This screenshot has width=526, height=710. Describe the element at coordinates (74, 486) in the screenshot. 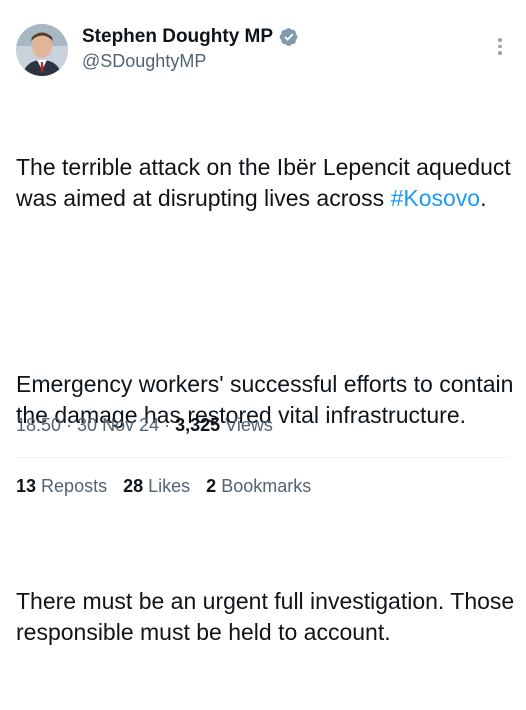

I see `reposts-label: Reposts` at that location.